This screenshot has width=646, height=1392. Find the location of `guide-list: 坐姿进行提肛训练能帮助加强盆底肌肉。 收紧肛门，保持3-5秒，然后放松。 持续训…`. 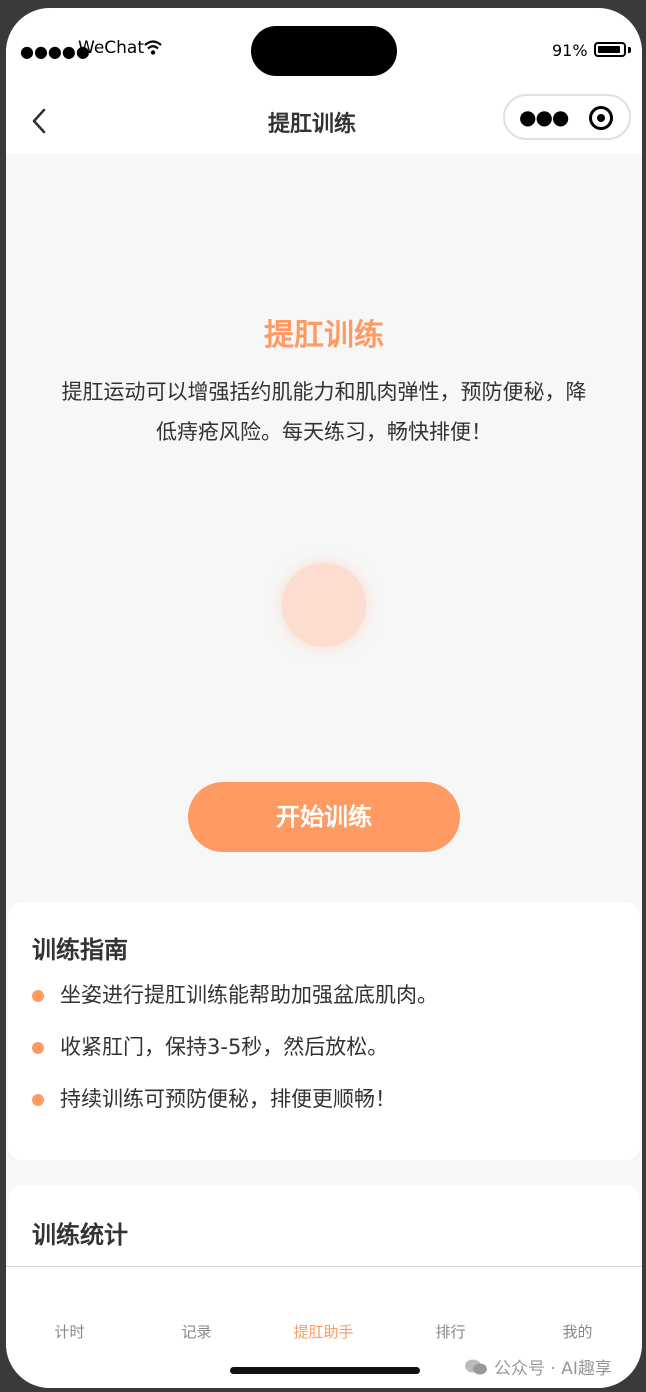

guide-list: 坐姿进行提肛训练能帮助加强盆底肌肉。 收紧肛门，保持3-5秒，然后放松。 持续训… is located at coordinates (235, 1058).